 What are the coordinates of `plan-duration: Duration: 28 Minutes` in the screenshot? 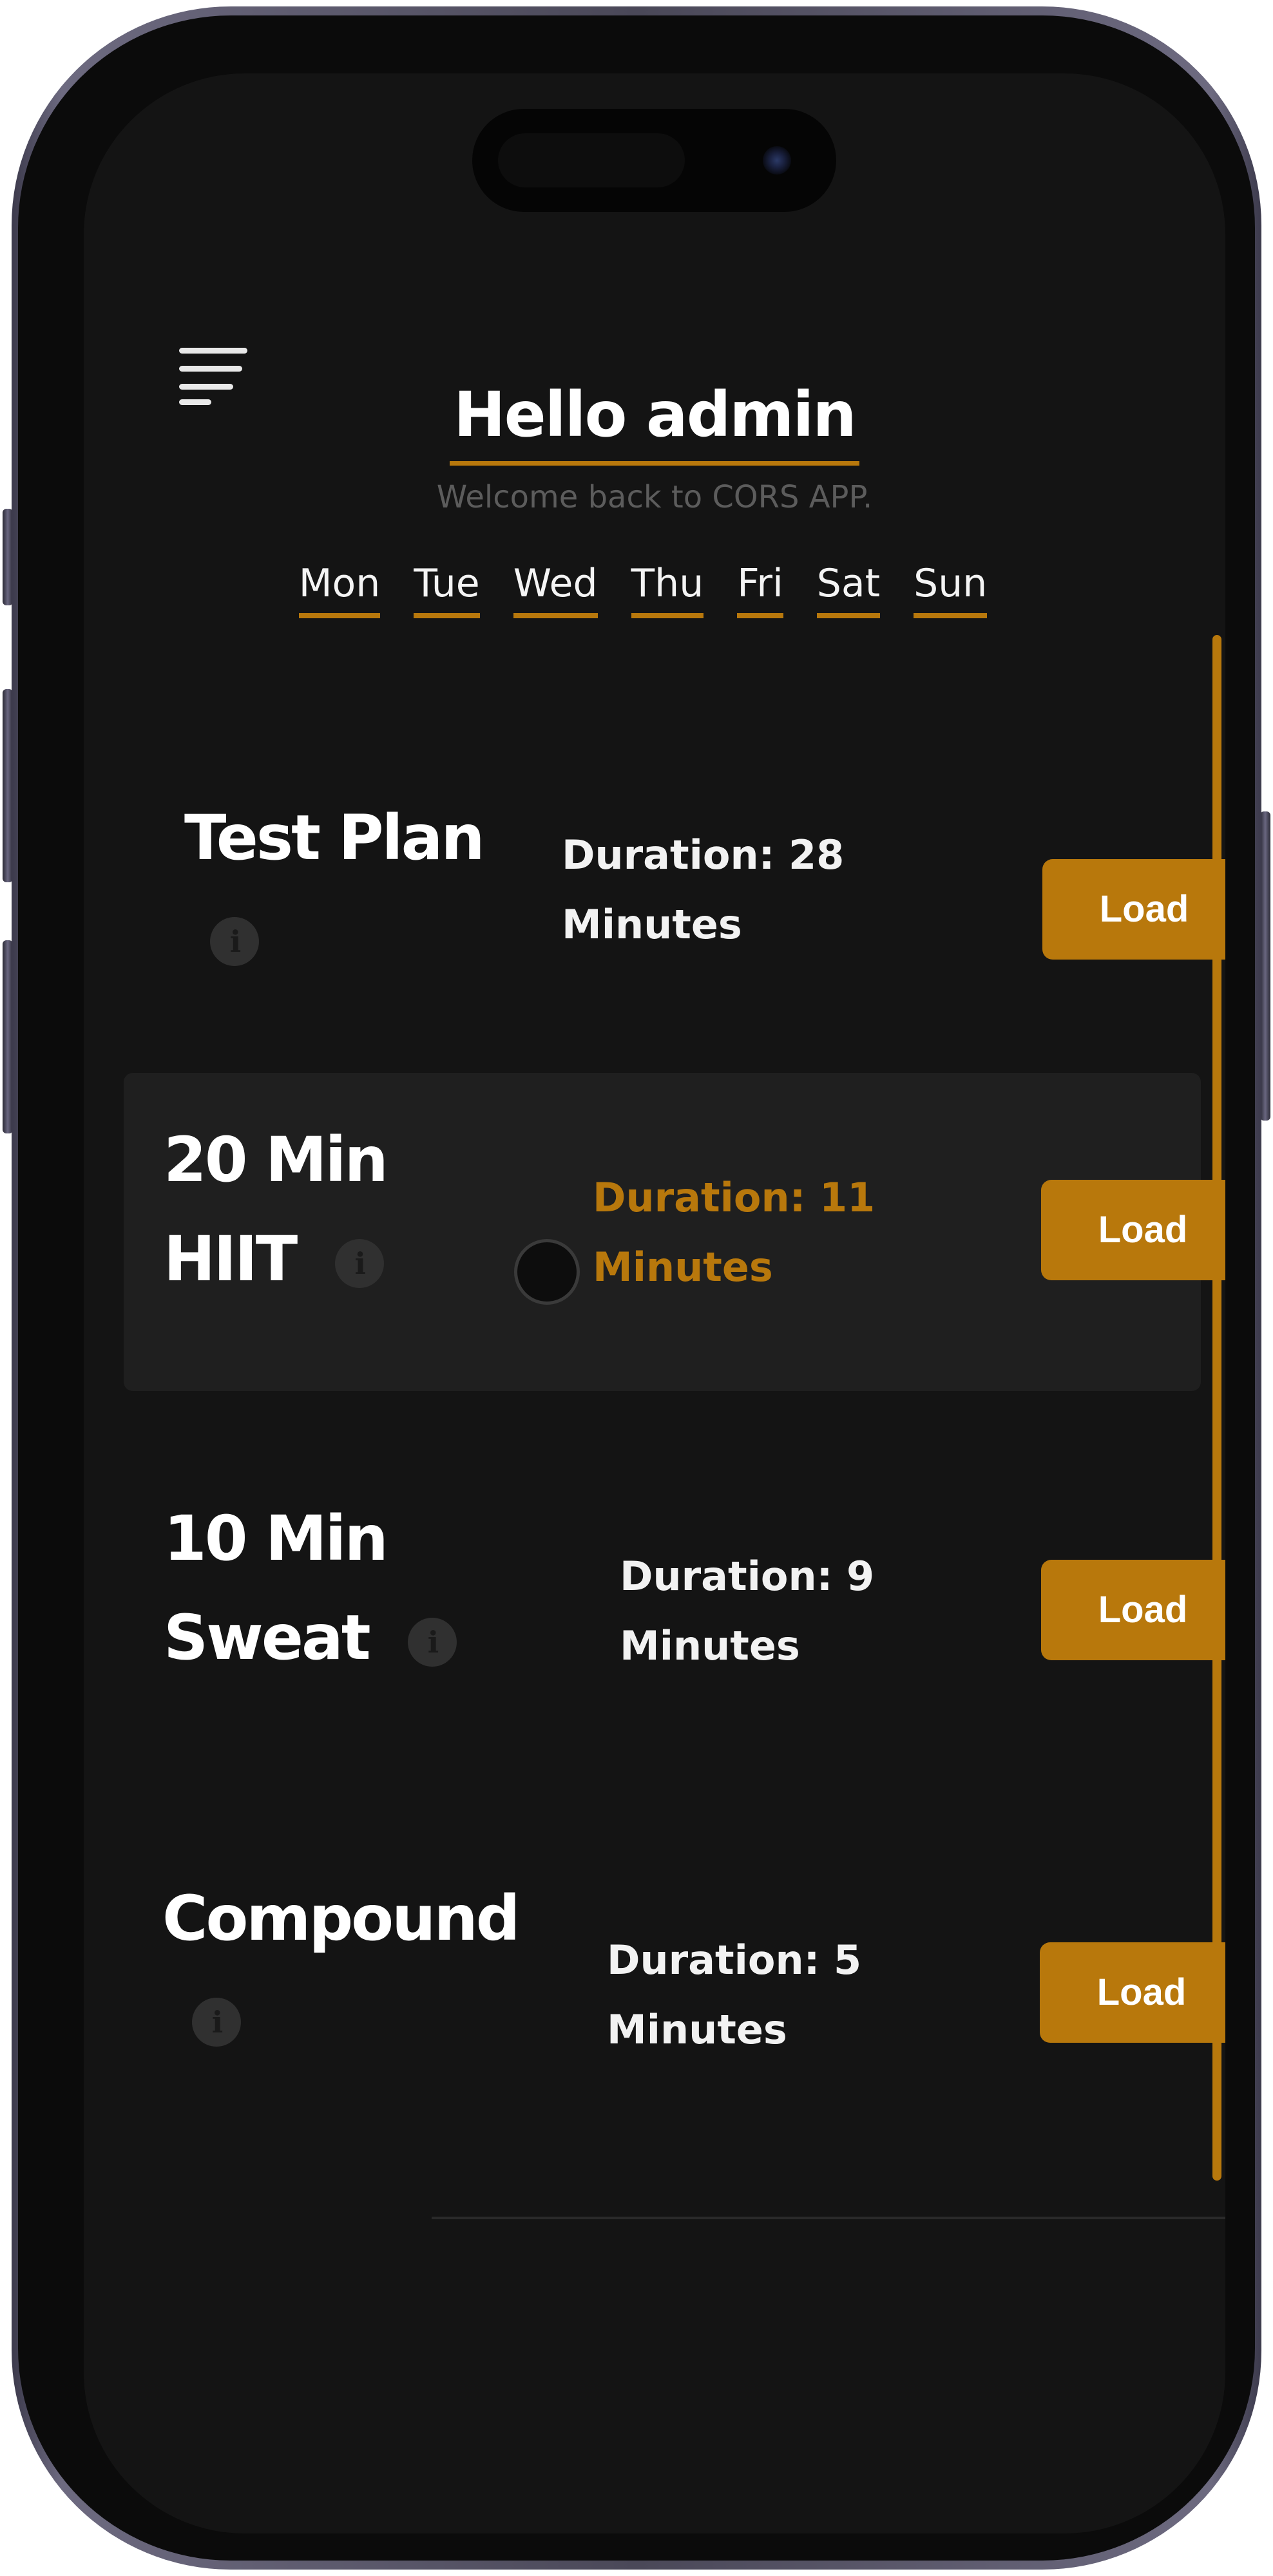 It's located at (703, 890).